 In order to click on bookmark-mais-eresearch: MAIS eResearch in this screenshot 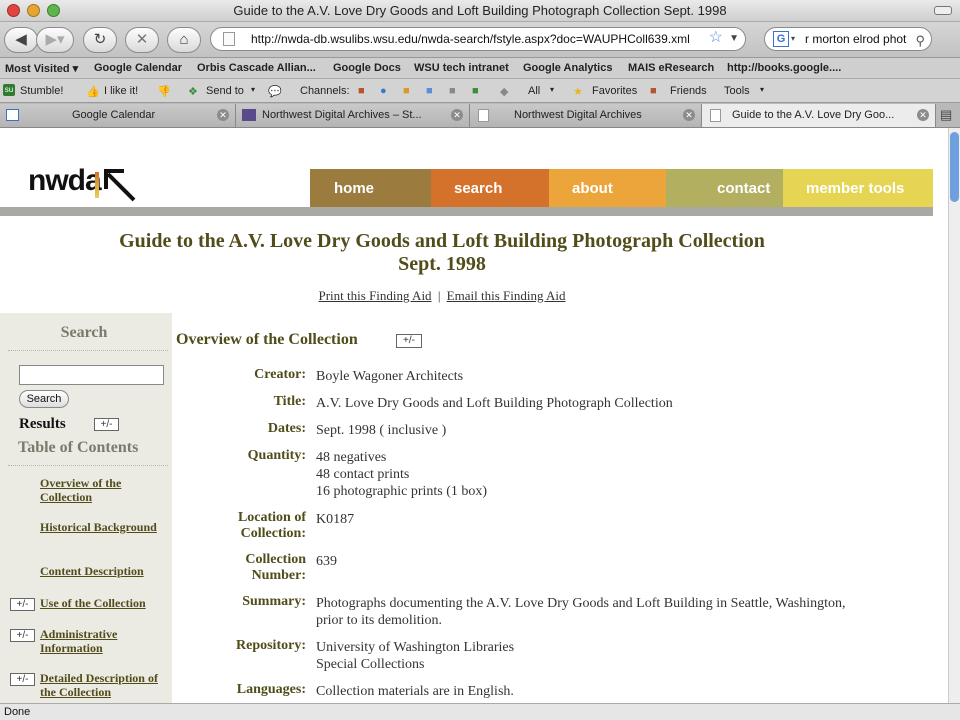, I will do `click(671, 68)`.